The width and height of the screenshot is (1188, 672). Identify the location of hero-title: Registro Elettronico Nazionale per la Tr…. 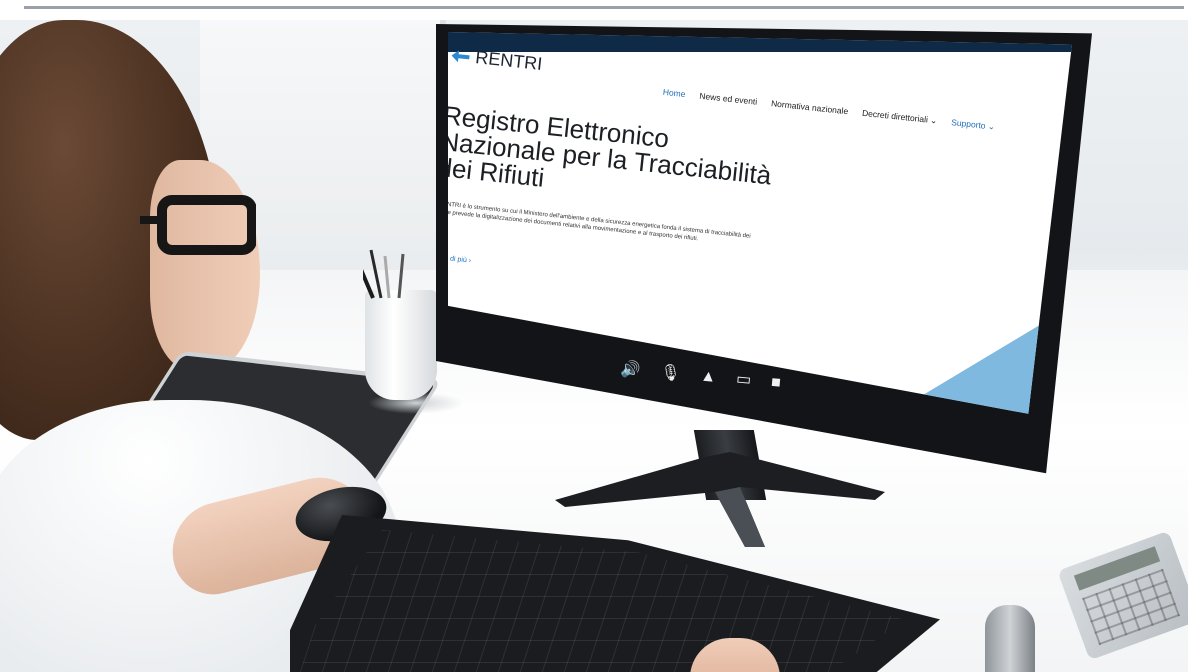
(635, 159).